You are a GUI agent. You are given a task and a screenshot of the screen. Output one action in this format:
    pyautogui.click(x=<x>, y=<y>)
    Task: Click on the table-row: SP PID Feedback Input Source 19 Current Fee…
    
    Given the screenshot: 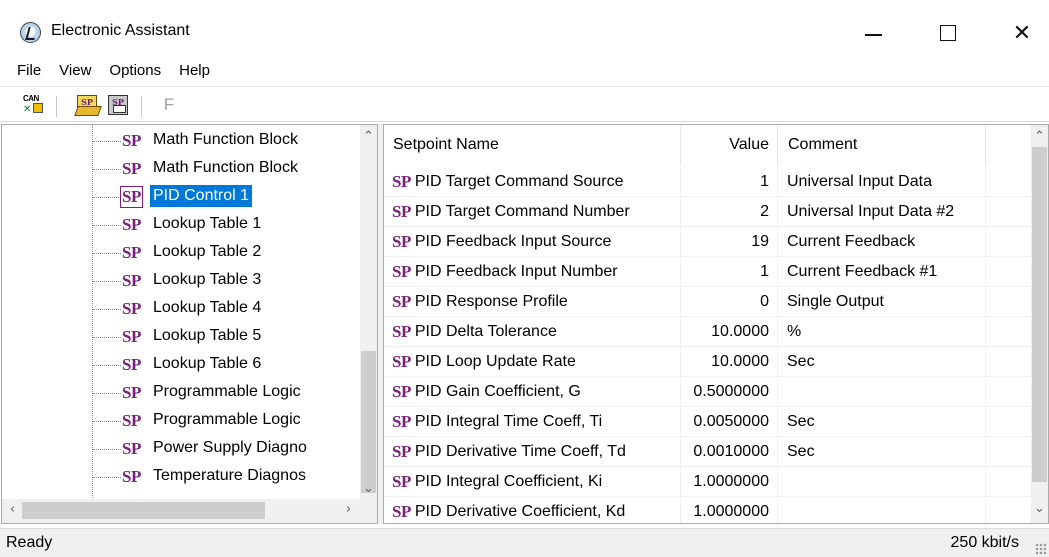 What is the action you would take?
    pyautogui.click(x=708, y=242)
    